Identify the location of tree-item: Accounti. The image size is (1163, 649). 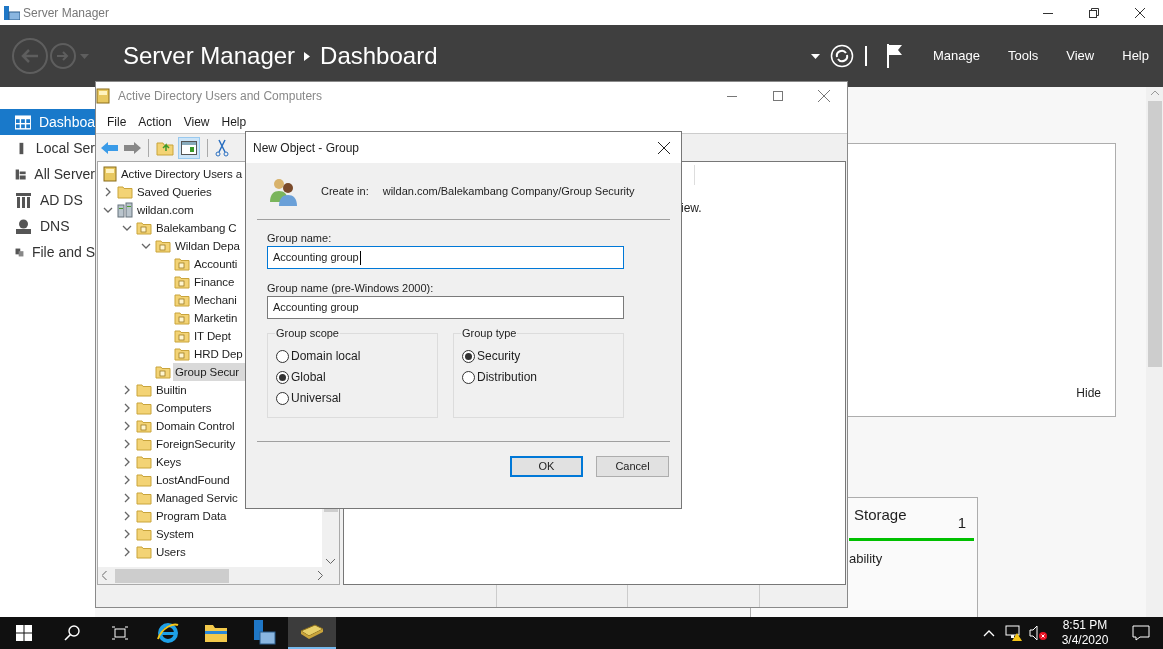
(216, 264).